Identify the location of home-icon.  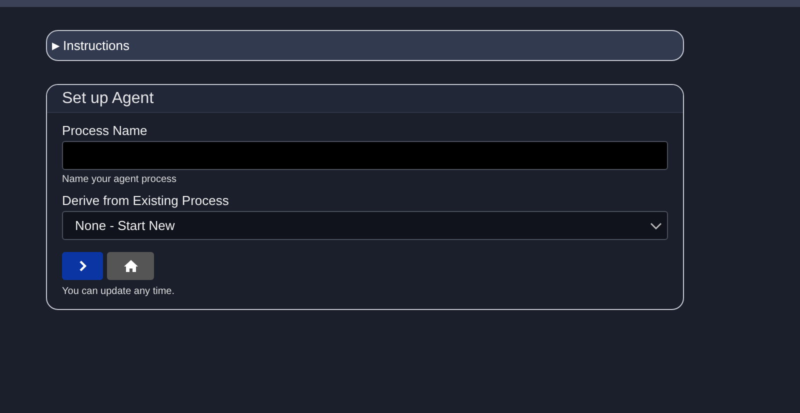
(131, 266).